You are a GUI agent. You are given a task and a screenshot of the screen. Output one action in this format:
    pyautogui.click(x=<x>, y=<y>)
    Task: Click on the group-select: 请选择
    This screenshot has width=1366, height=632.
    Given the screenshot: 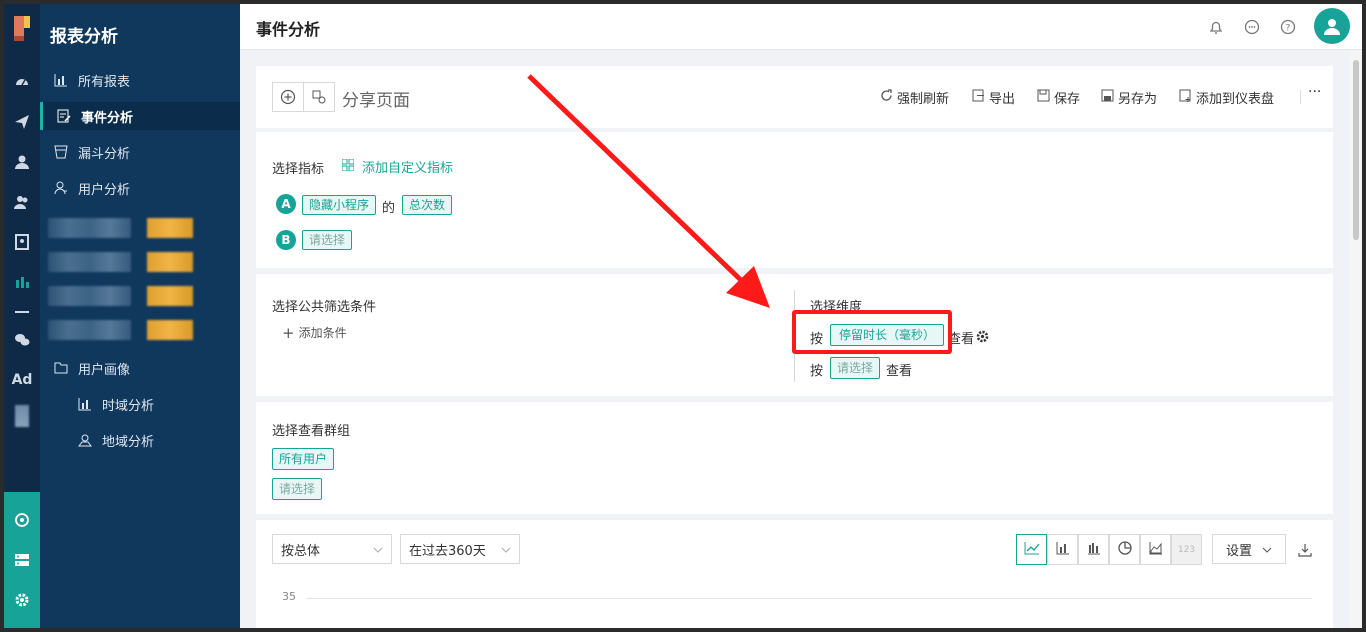 What is the action you would take?
    pyautogui.click(x=297, y=489)
    